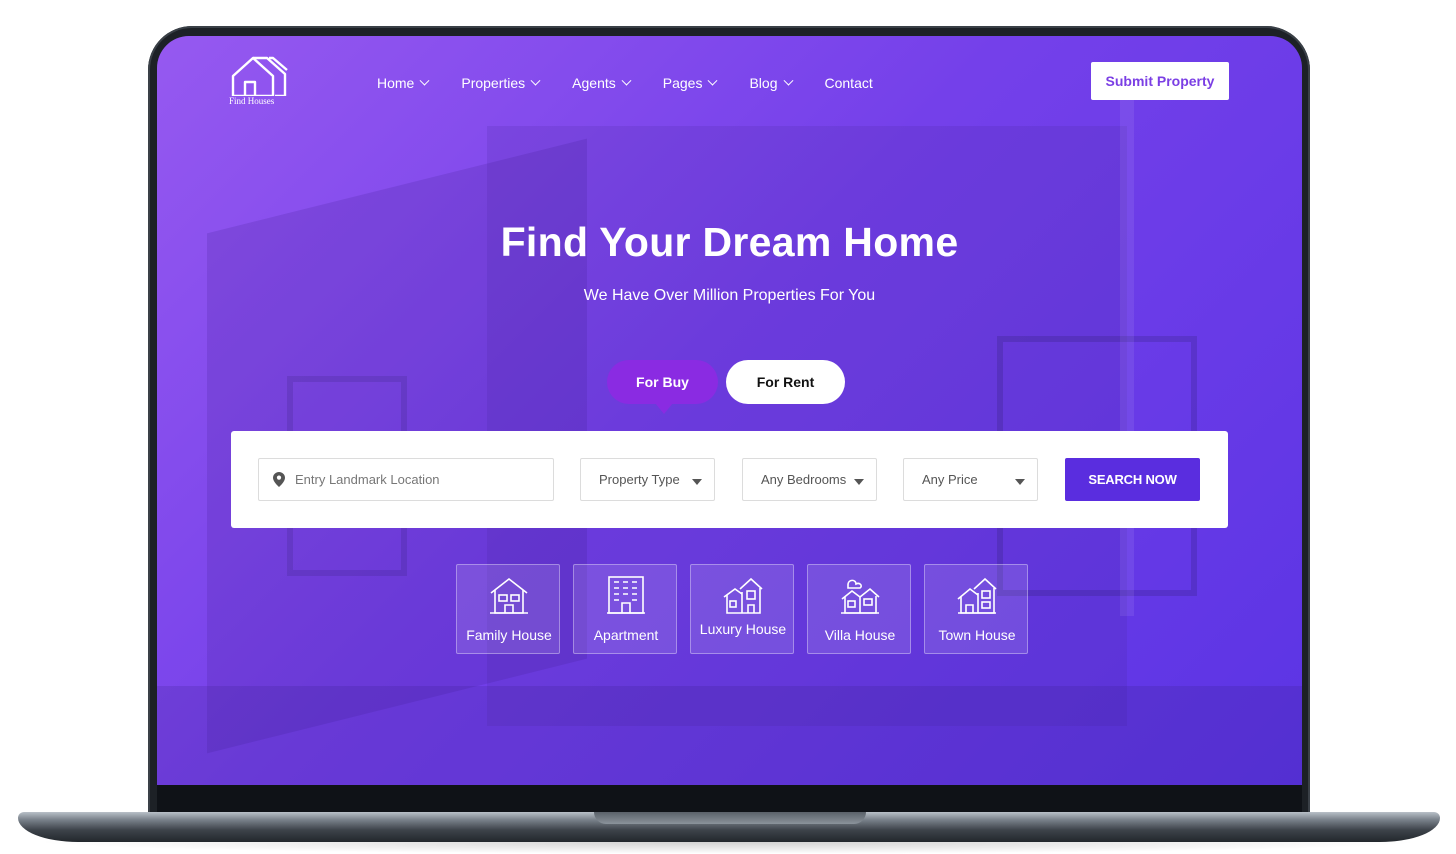  I want to click on nav-item-agents: Agents, so click(602, 83).